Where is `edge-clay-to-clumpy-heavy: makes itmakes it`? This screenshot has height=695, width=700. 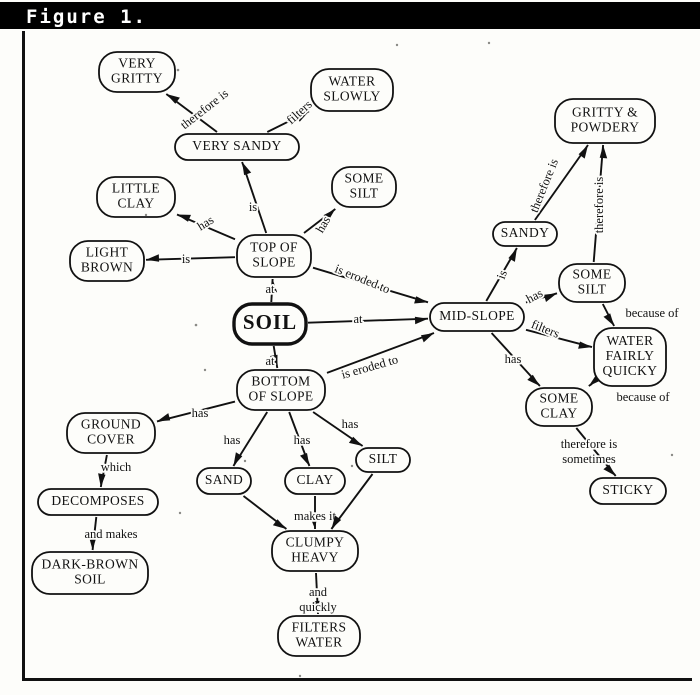
edge-clay-to-clumpy-heavy: makes itmakes it is located at coordinates (315, 512).